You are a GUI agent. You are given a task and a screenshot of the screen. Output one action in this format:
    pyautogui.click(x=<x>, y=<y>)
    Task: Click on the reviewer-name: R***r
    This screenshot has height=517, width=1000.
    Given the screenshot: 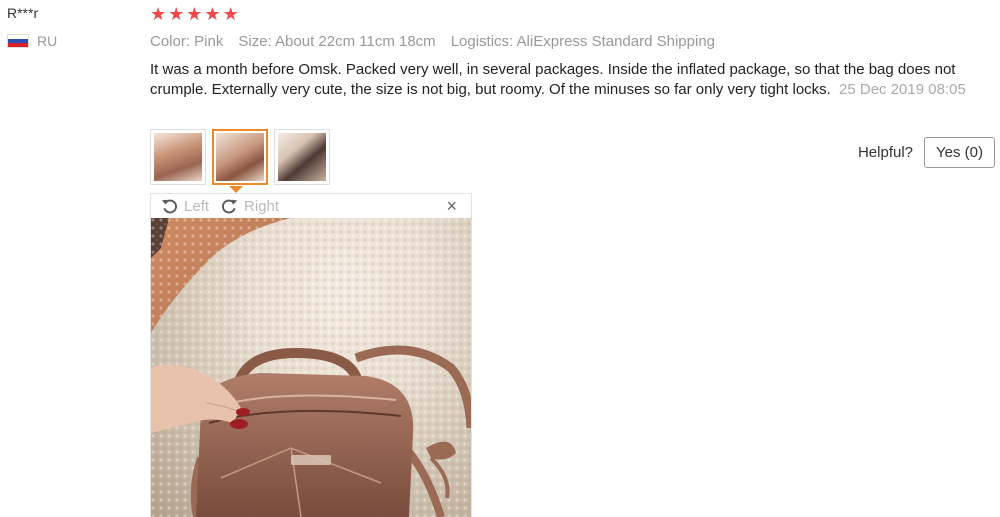 What is the action you would take?
    pyautogui.click(x=23, y=13)
    